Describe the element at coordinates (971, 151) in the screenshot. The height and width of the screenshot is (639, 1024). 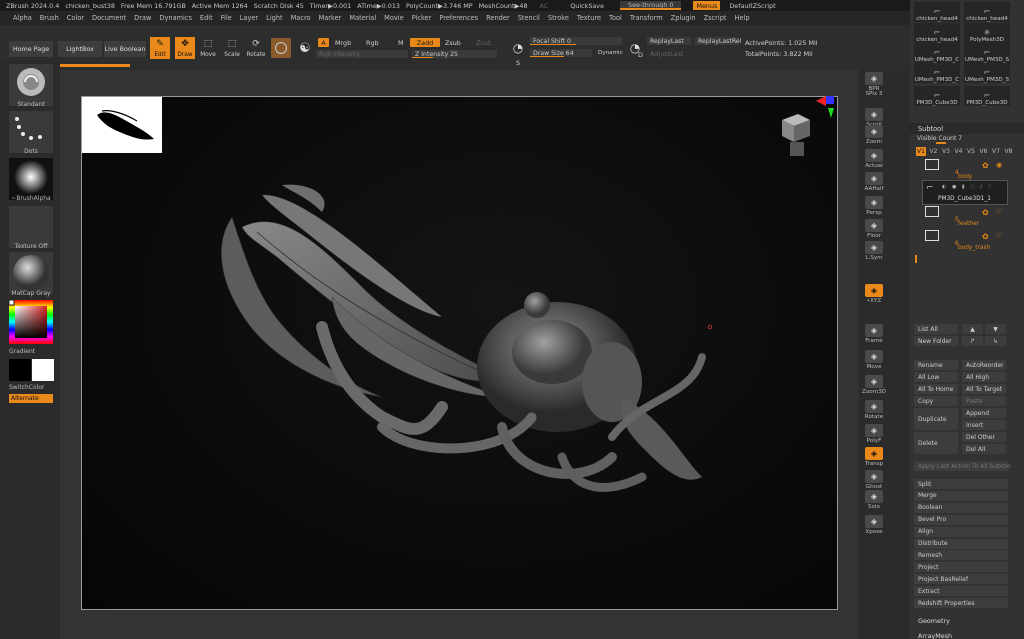
I see `version-tab-v5: V5` at that location.